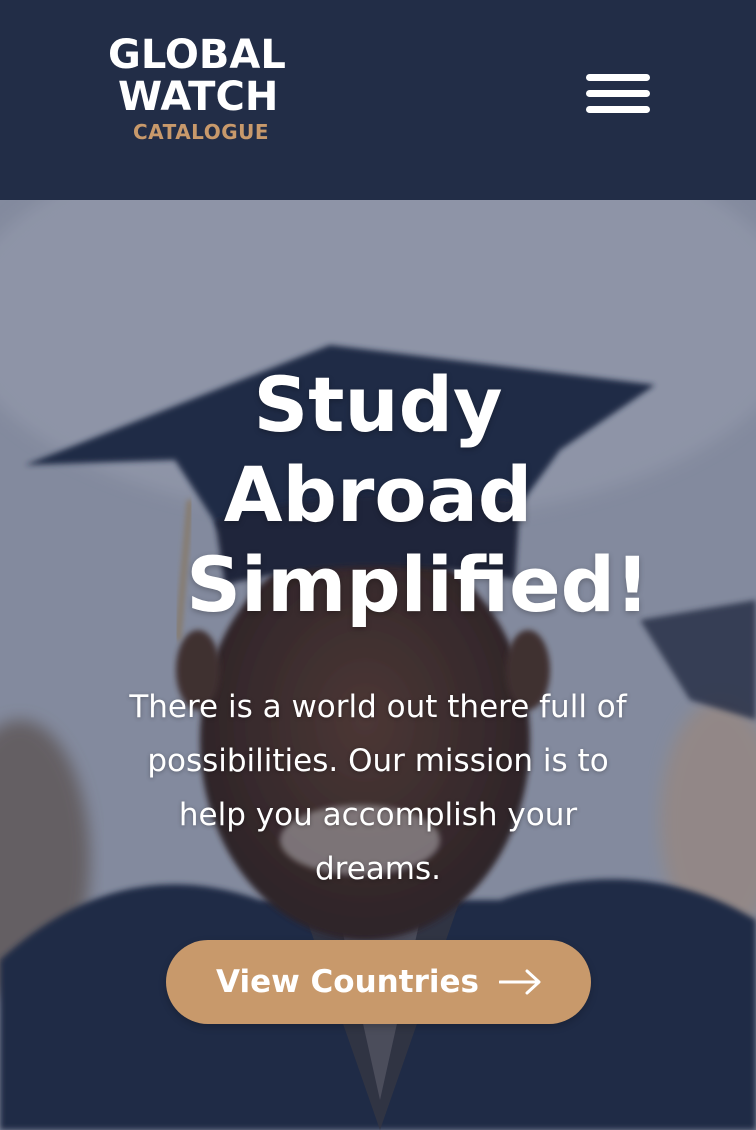  Describe the element at coordinates (618, 77) in the screenshot. I see `menu-bar-top` at that location.